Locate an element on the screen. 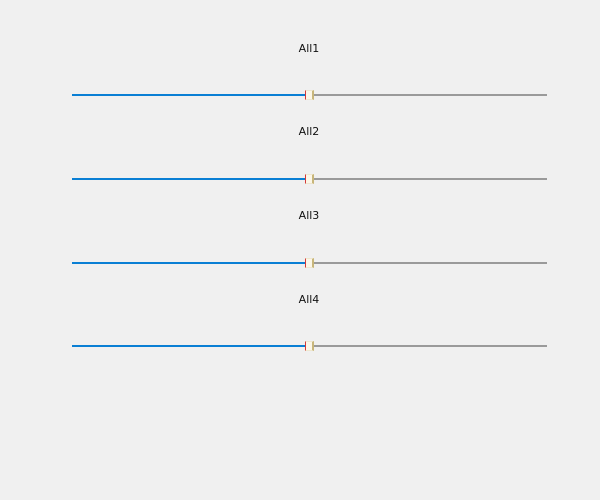 This screenshot has height=500, width=600. slider-label-all2: All2 is located at coordinates (309, 131).